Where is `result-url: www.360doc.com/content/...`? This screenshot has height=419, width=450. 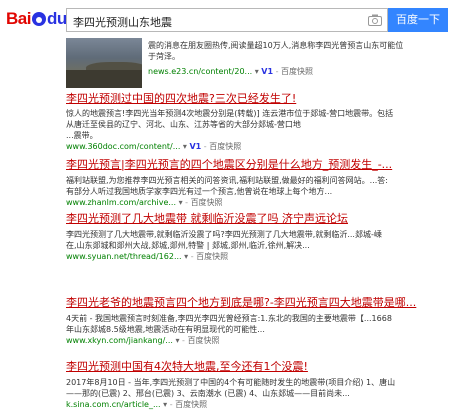
result-url: www.360doc.com/content/... is located at coordinates (123, 146).